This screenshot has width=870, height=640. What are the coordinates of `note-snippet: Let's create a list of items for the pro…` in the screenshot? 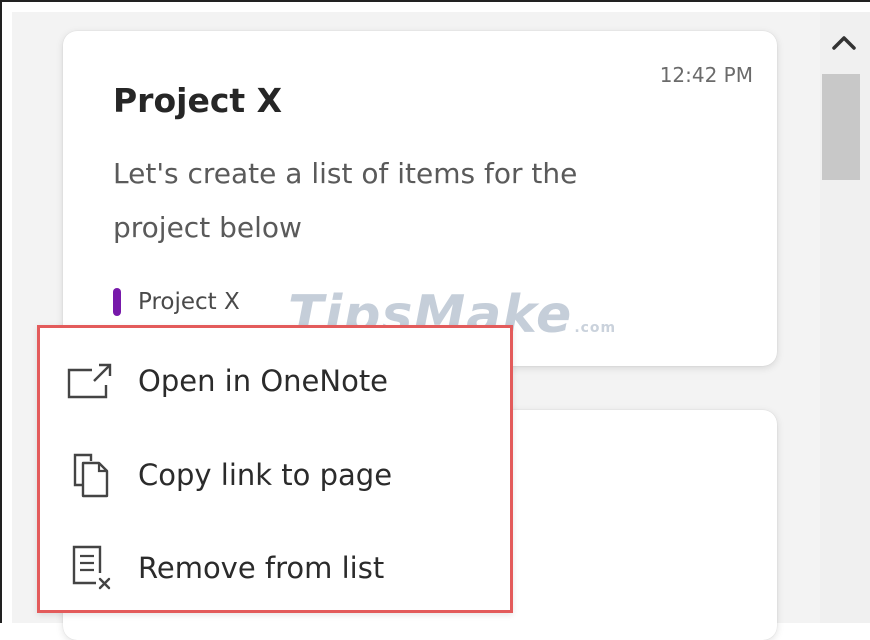 It's located at (345, 200).